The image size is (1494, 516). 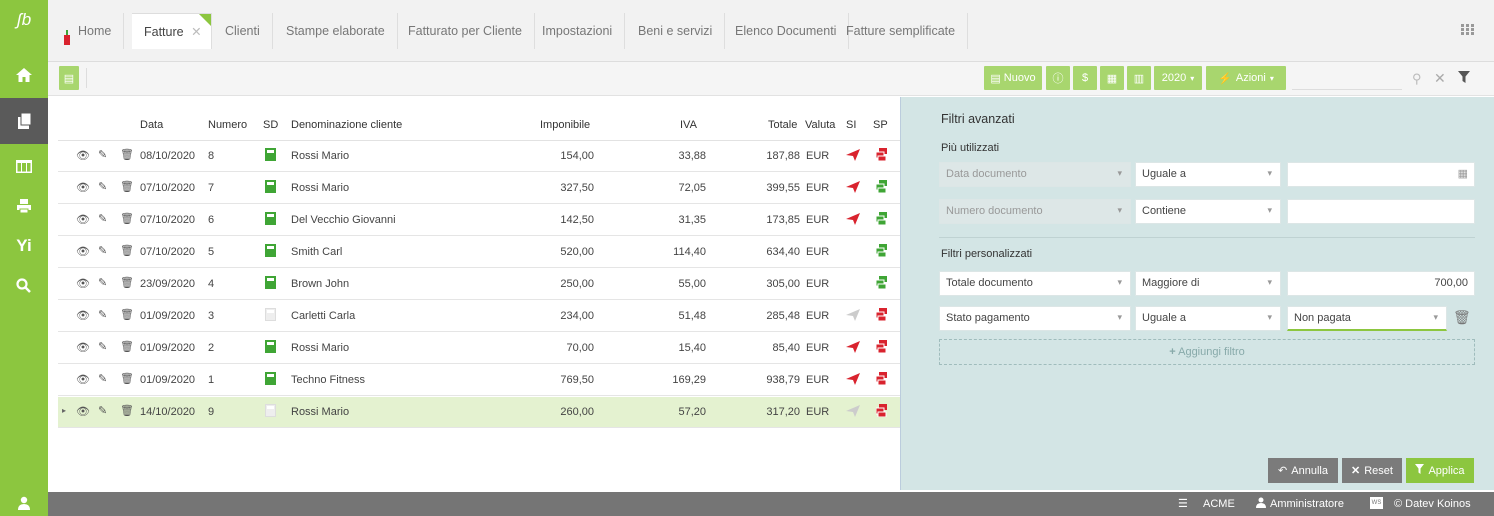 What do you see at coordinates (1207, 352) in the screenshot?
I see `add-filter-button: + Aggiungi filtro` at bounding box center [1207, 352].